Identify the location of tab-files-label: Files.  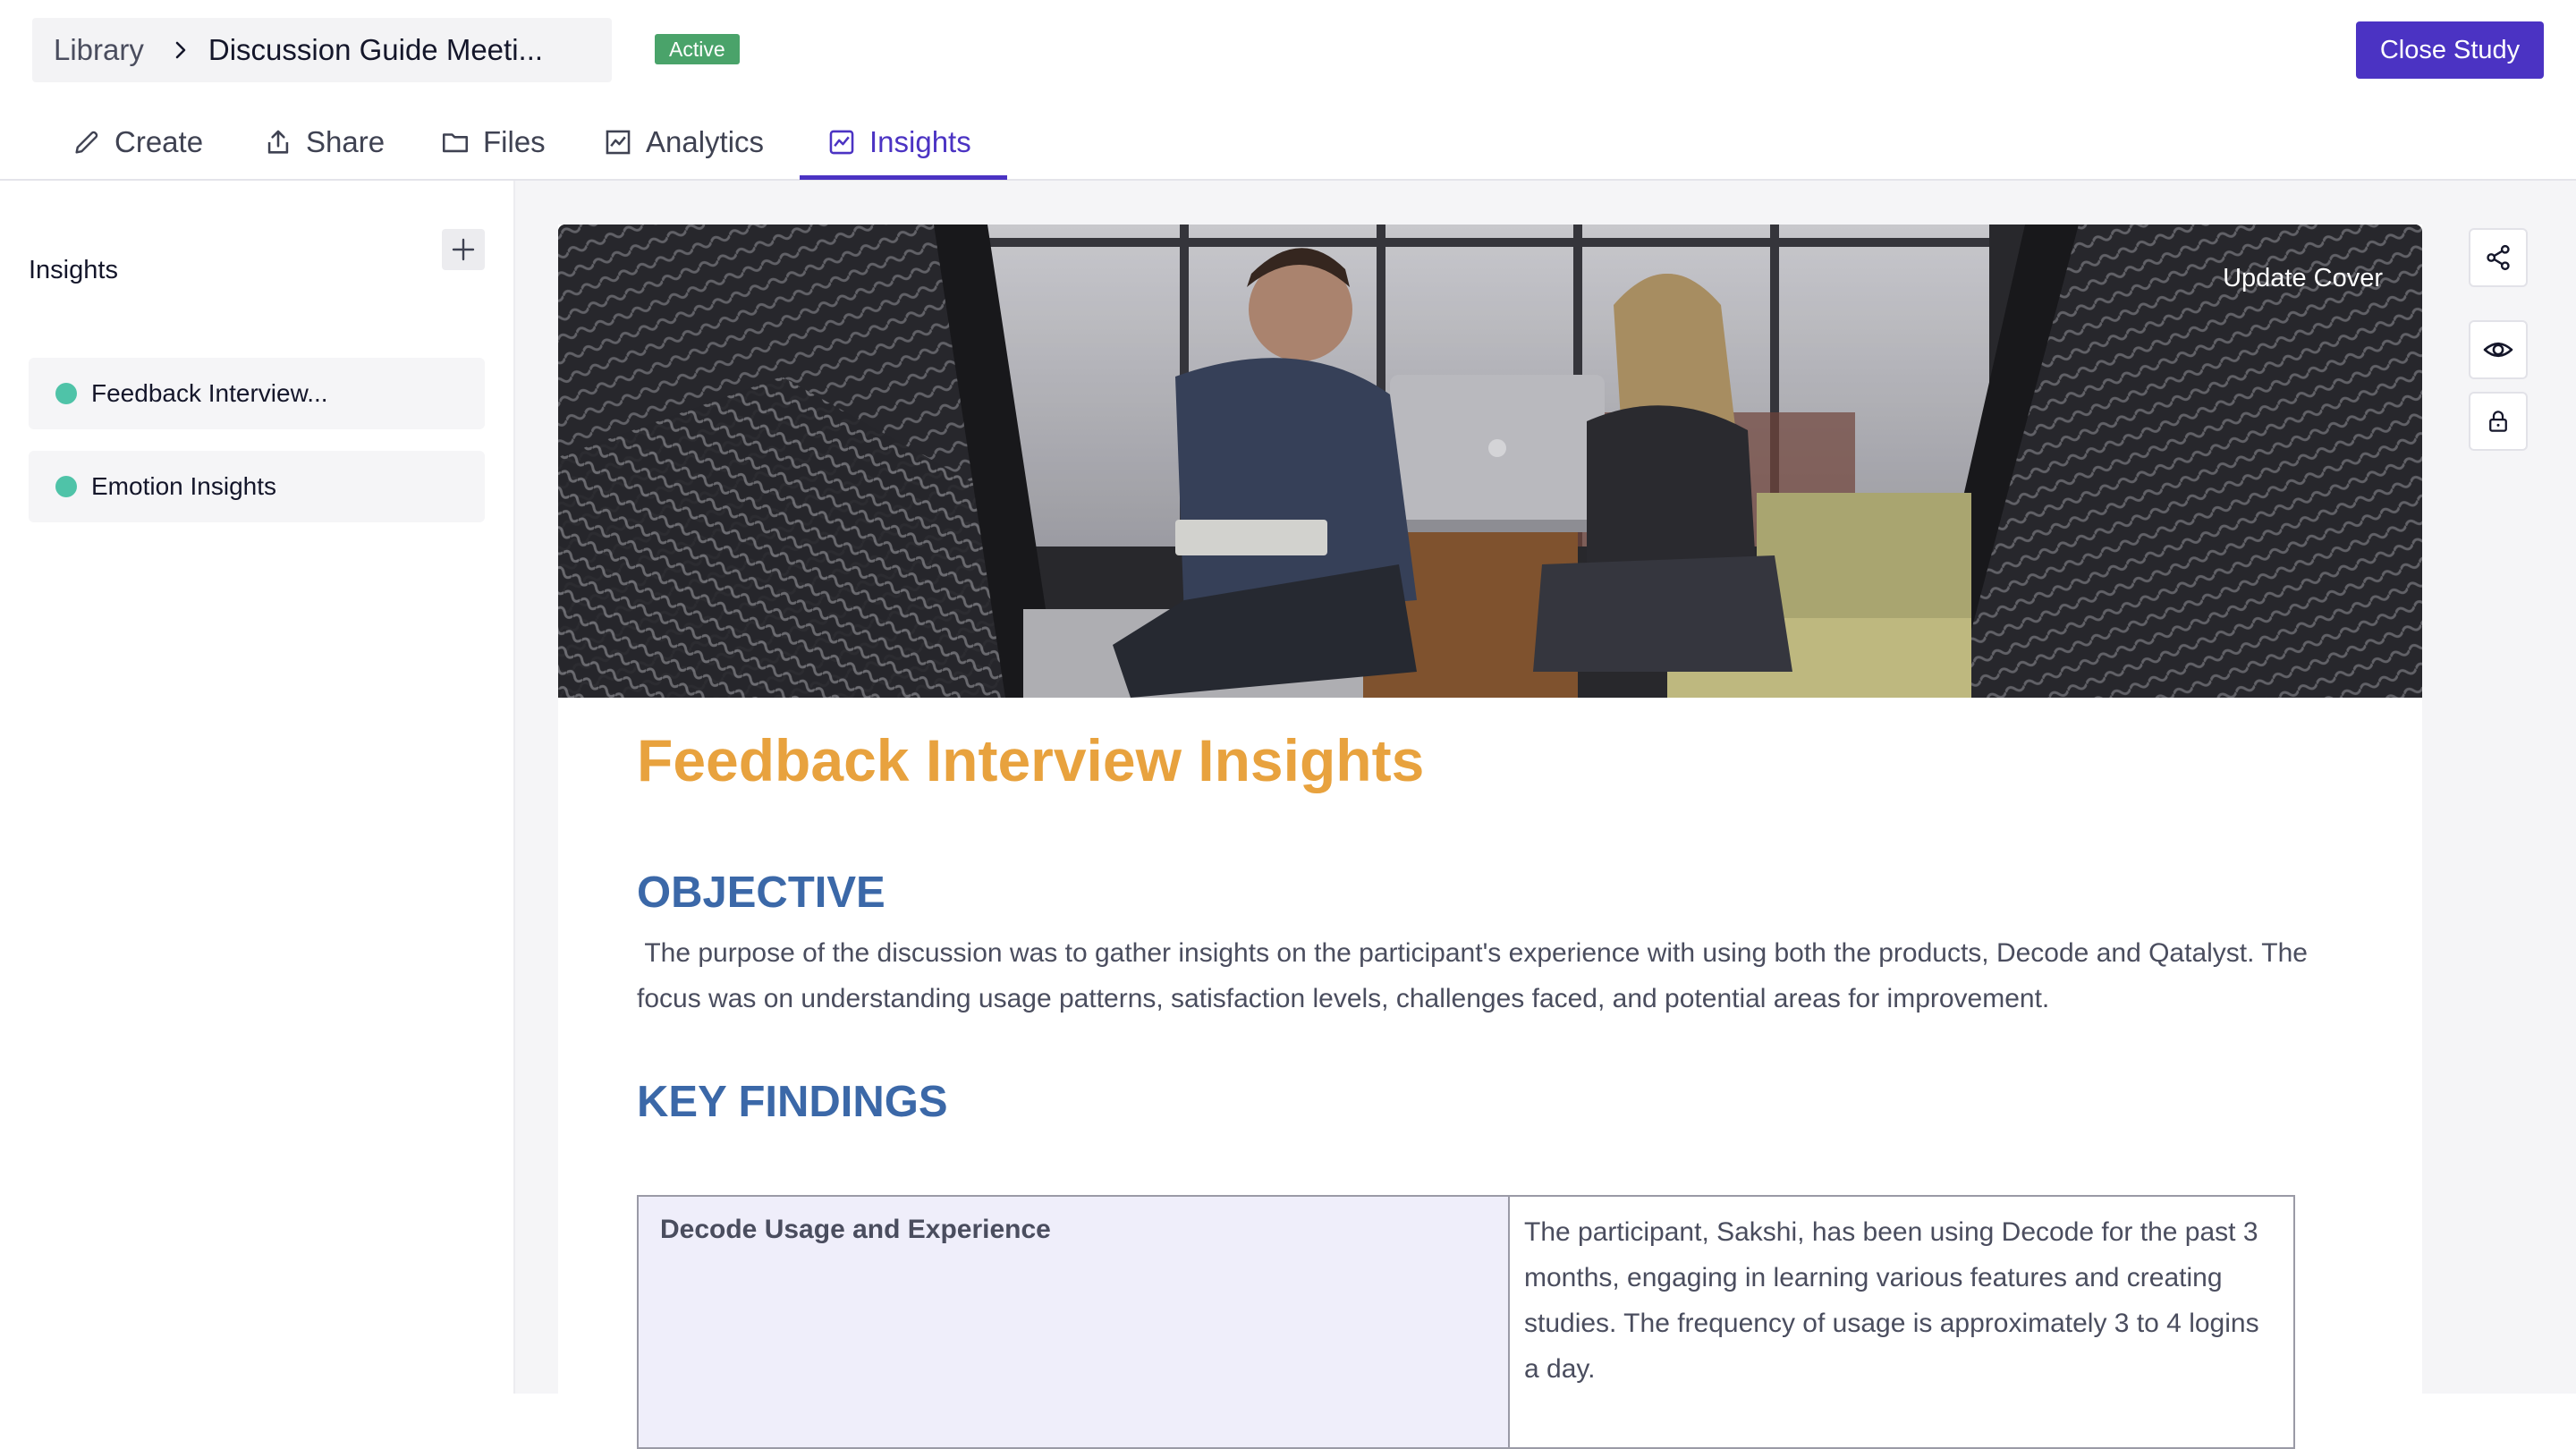
(514, 141).